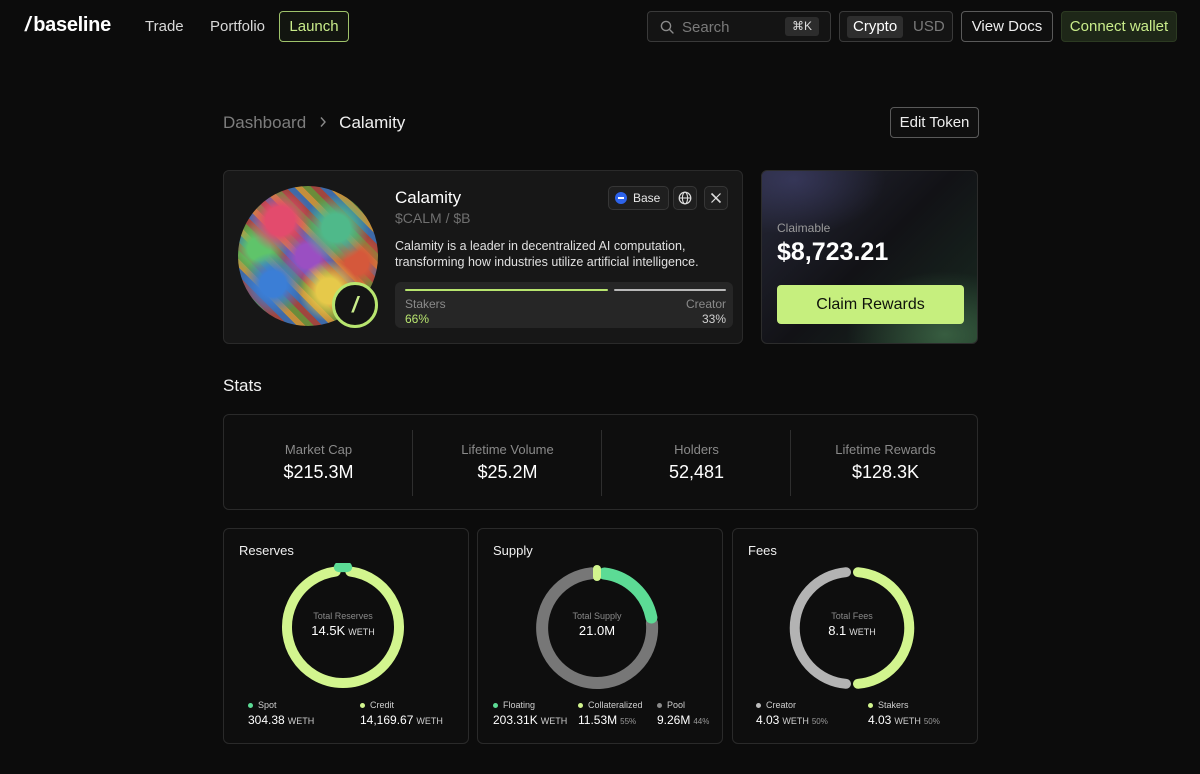  I want to click on legend-pool: Pool 9.26M 44%, so click(683, 713).